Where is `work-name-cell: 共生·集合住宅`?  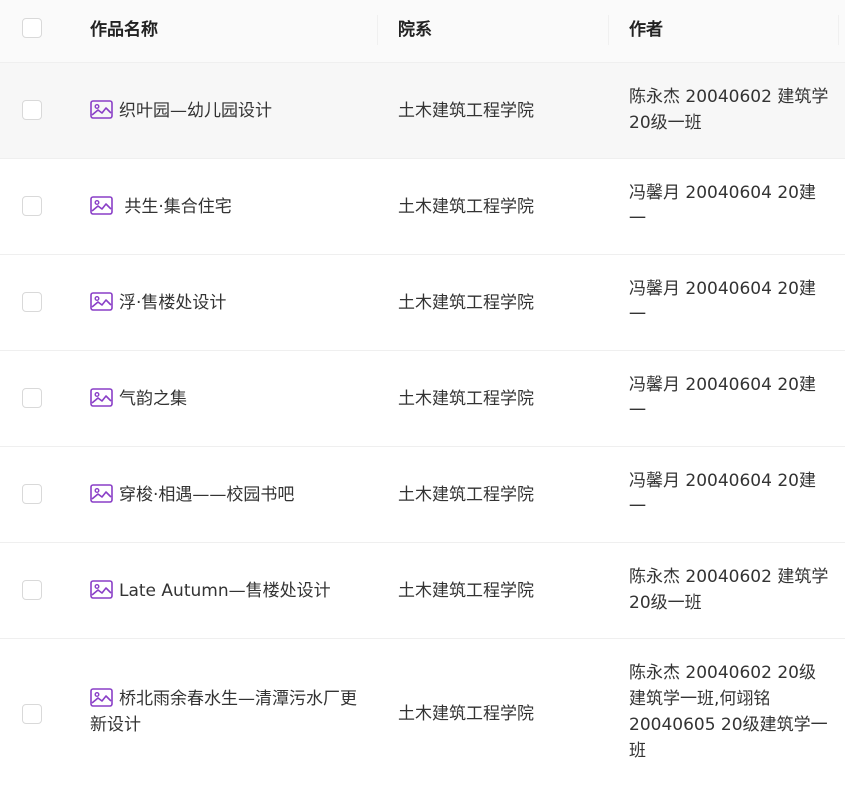 work-name-cell: 共生·集合住宅 is located at coordinates (225, 207).